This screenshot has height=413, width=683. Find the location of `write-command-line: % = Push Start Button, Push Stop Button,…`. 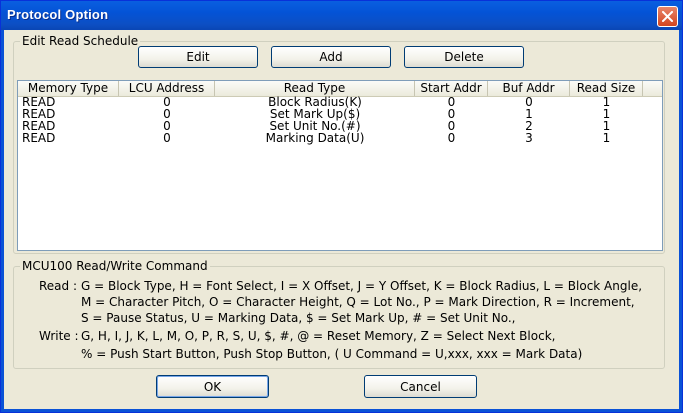

write-command-line: % = Push Start Button, Push Stop Button,… is located at coordinates (332, 354).